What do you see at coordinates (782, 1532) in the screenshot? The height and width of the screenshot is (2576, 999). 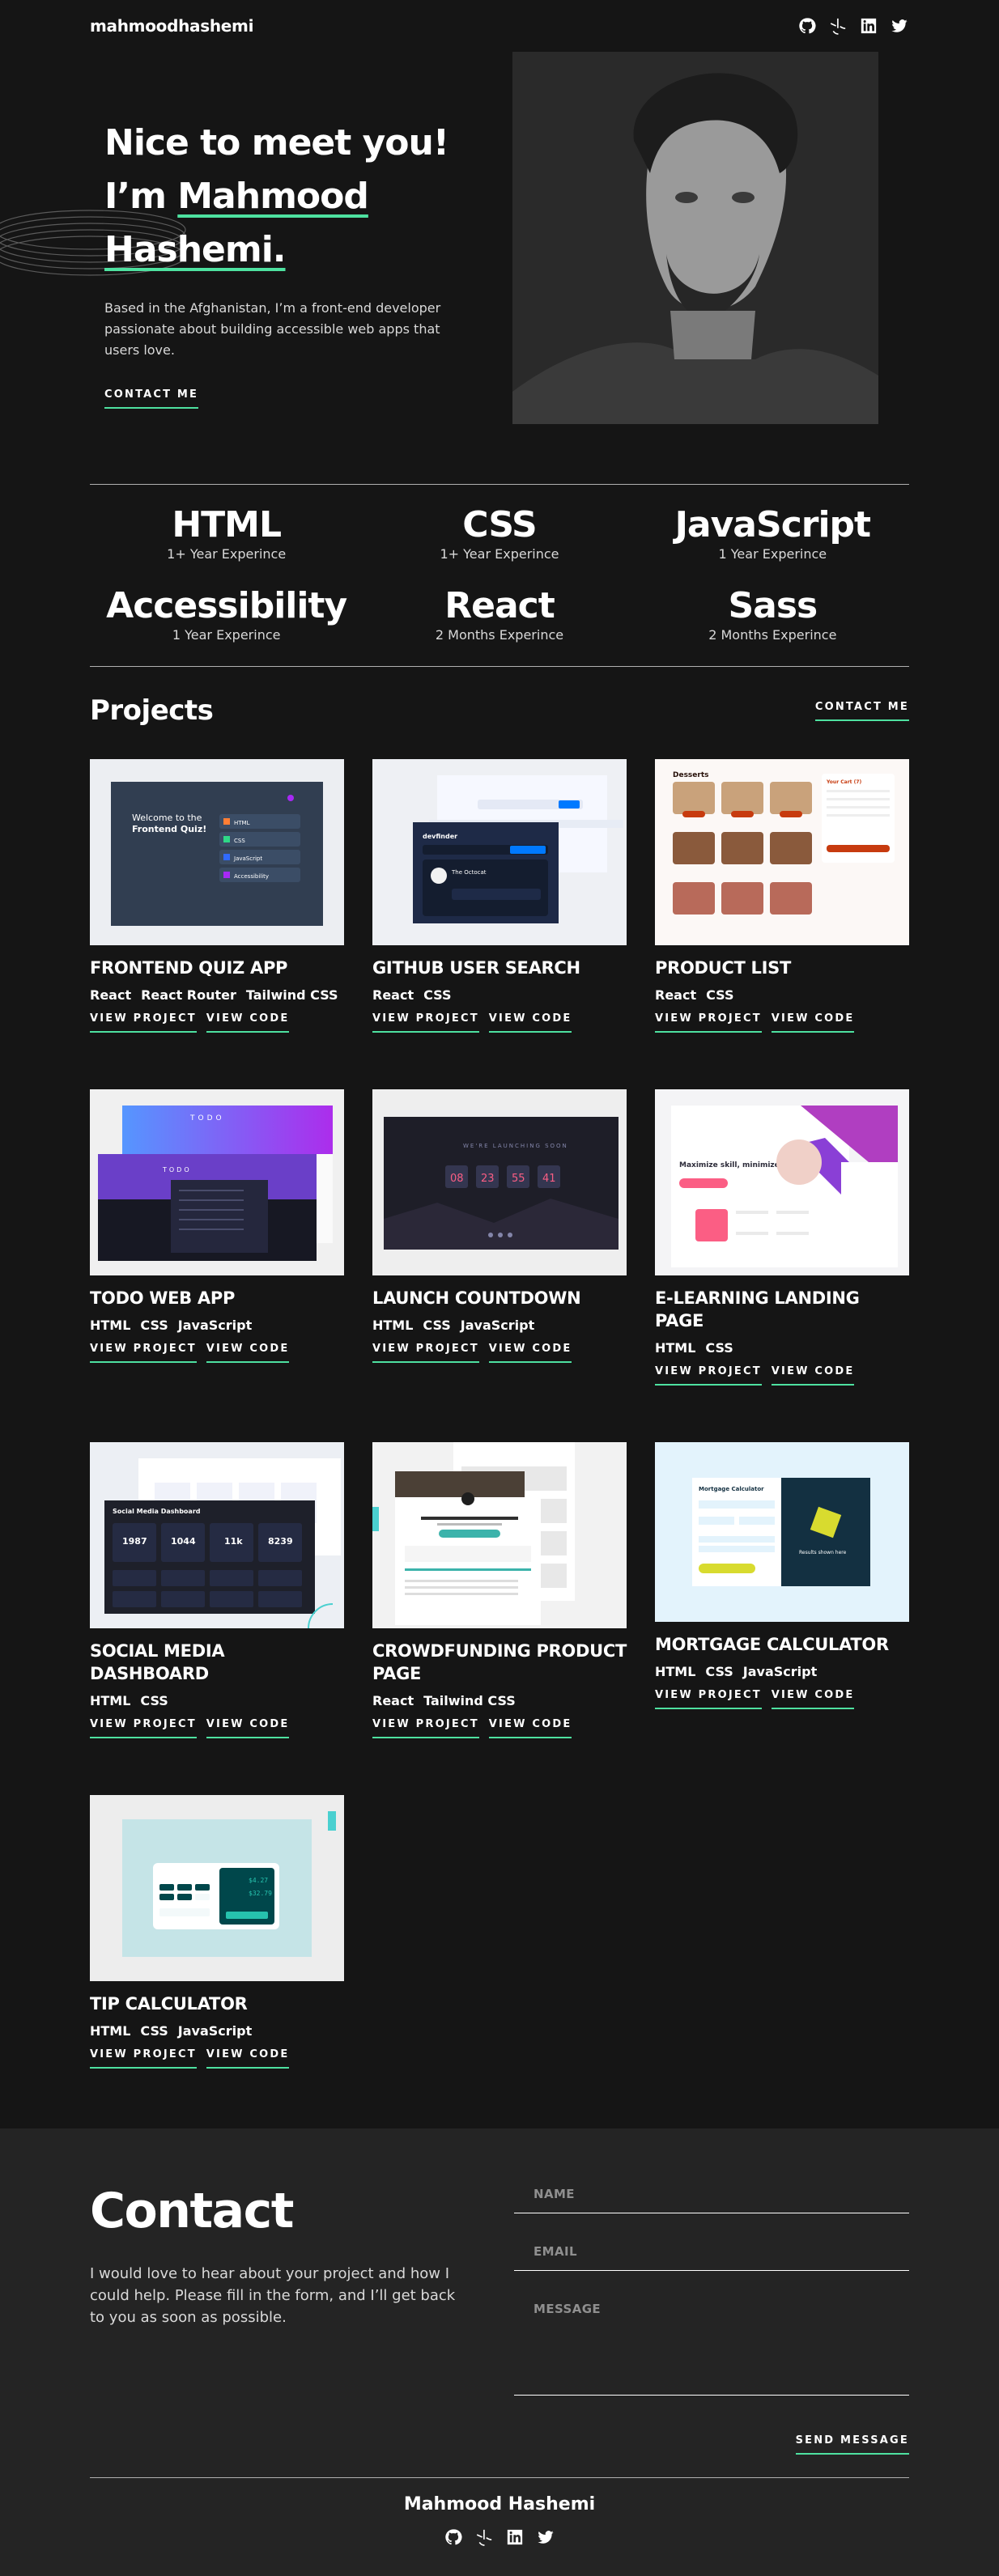 I see `project-thumbnail-mortgage: Mortgage Calculator Results shown here` at bounding box center [782, 1532].